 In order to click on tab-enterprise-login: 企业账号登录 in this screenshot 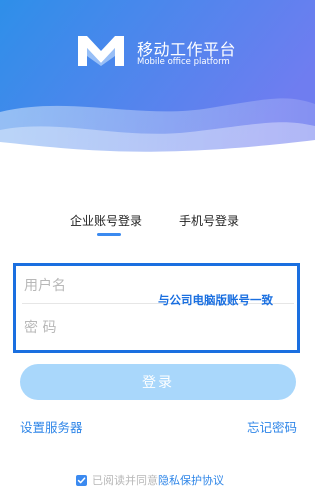, I will do `click(106, 220)`.